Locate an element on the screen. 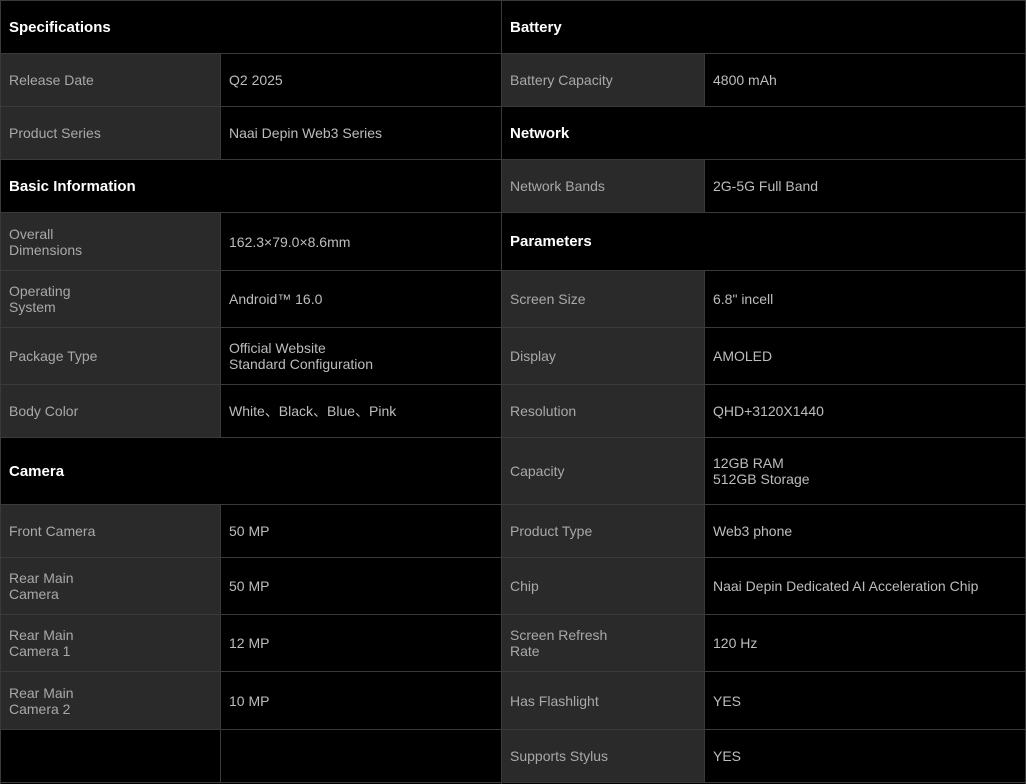 The image size is (1026, 784). spec-row-body-color: Body Color White、Black、Blue、Pink is located at coordinates (251, 411).